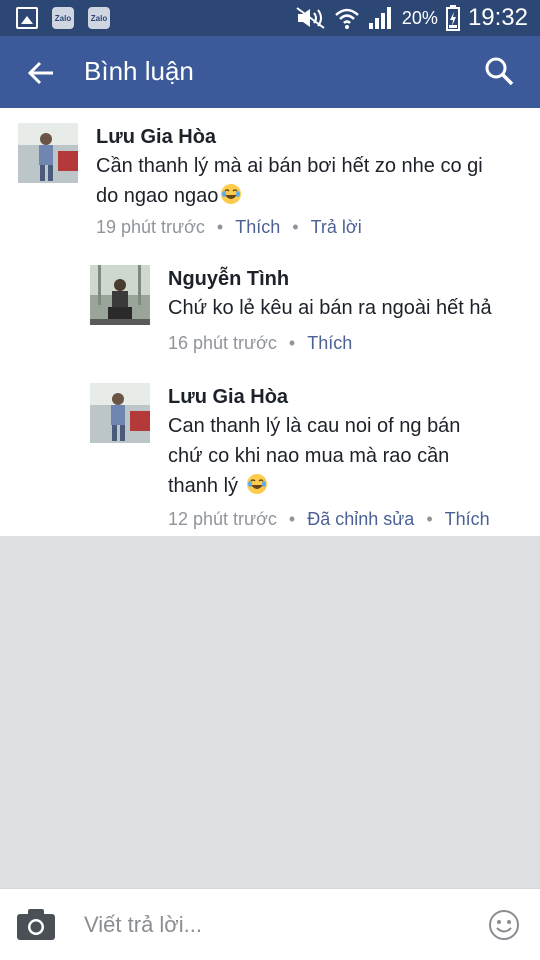 This screenshot has width=540, height=960. I want to click on signal-icon, so click(381, 18).